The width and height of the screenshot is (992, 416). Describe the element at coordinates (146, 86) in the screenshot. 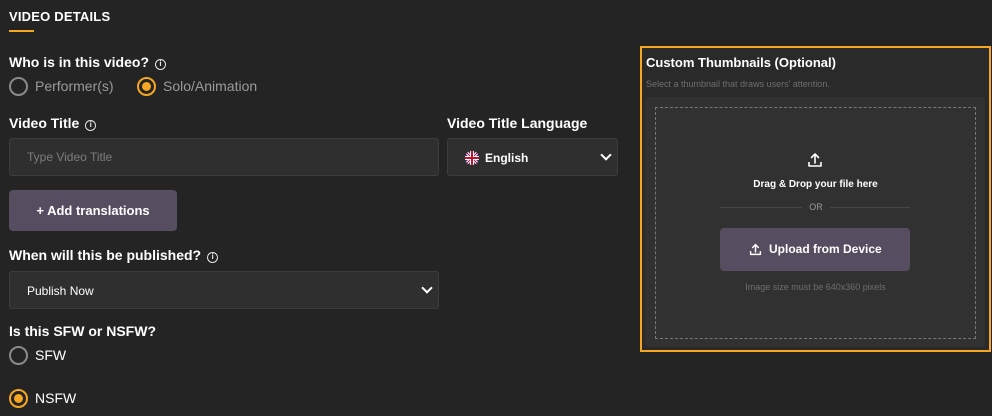

I see `solo-animation-radio` at that location.